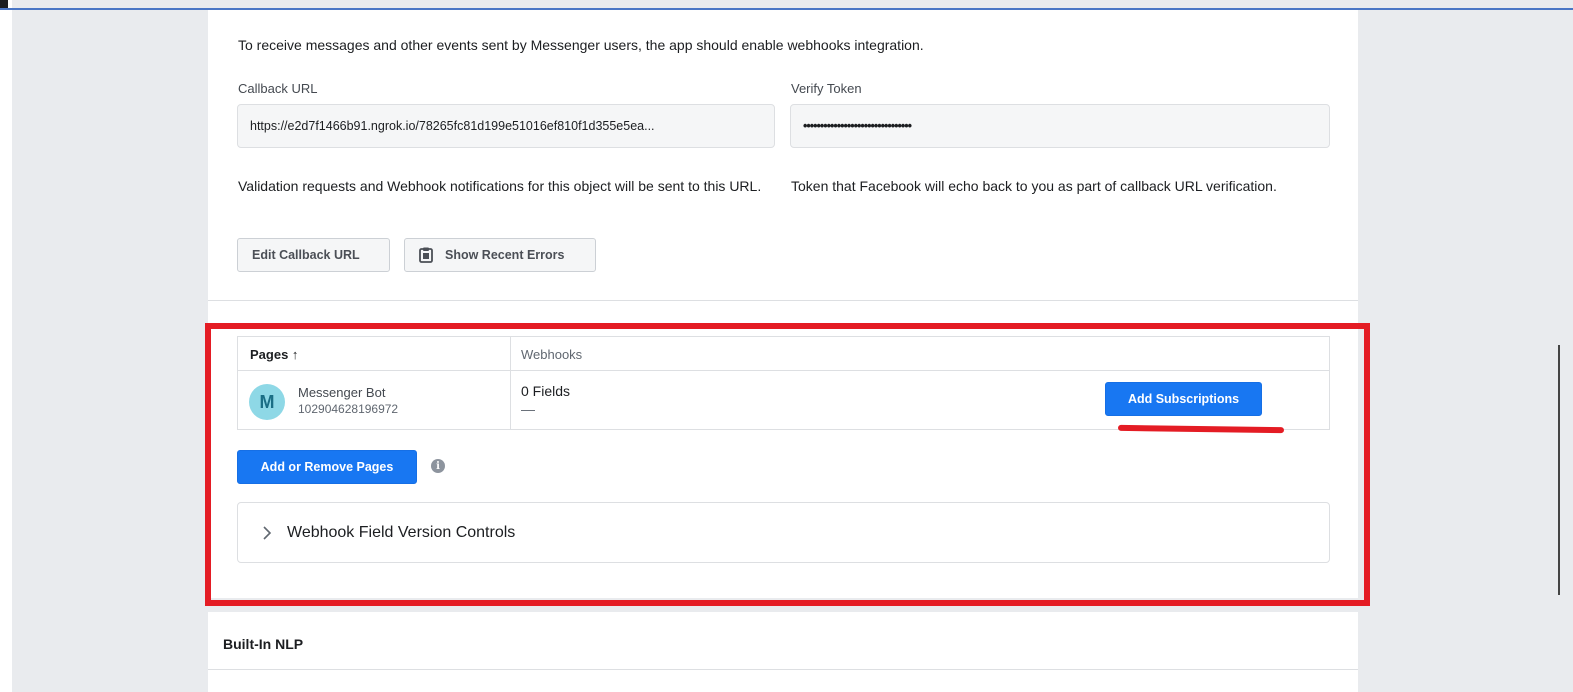  What do you see at coordinates (783, 300) in the screenshot?
I see `section-divider` at bounding box center [783, 300].